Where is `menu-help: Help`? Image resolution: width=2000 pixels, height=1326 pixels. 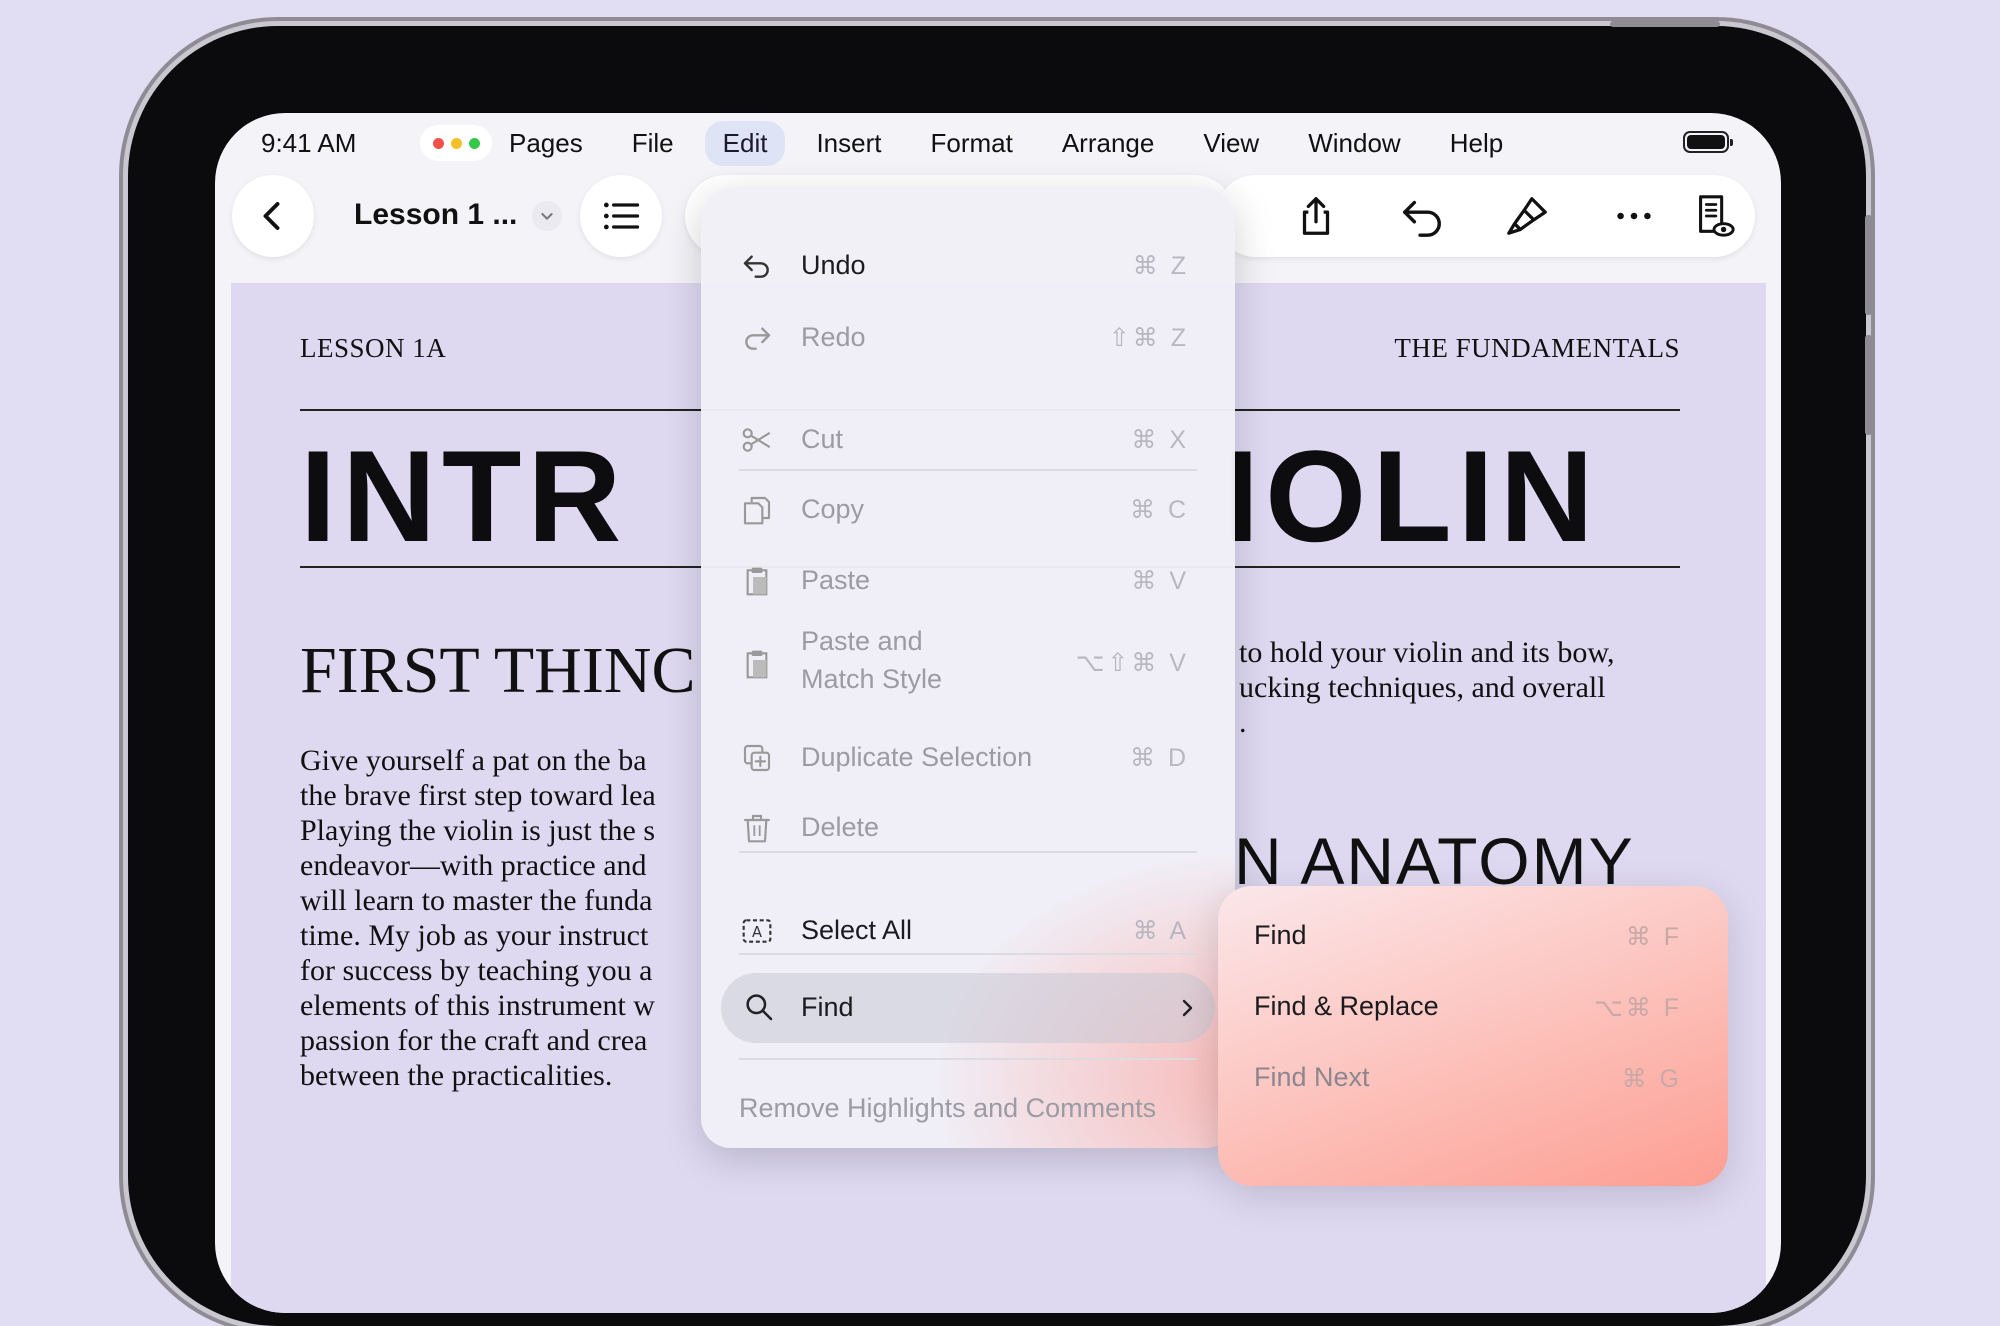 menu-help: Help is located at coordinates (1476, 143).